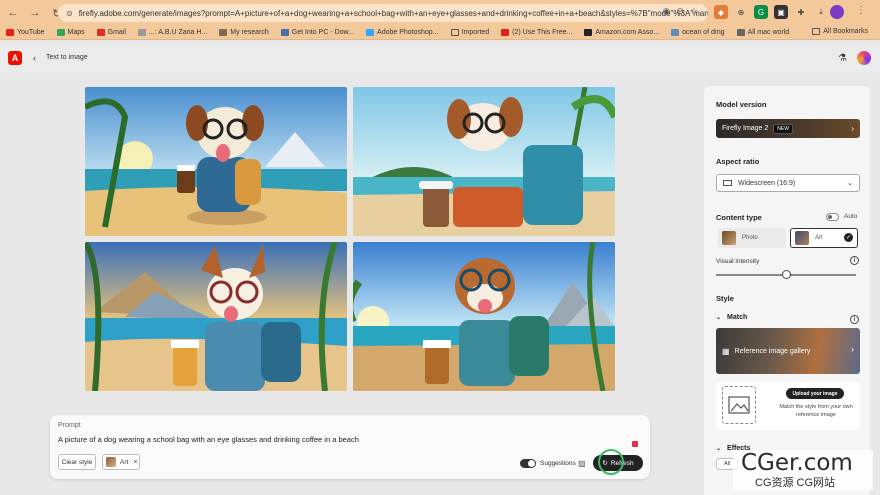 Image resolution: width=880 pixels, height=495 pixels. I want to click on content-type-photo: Photo, so click(752, 238).